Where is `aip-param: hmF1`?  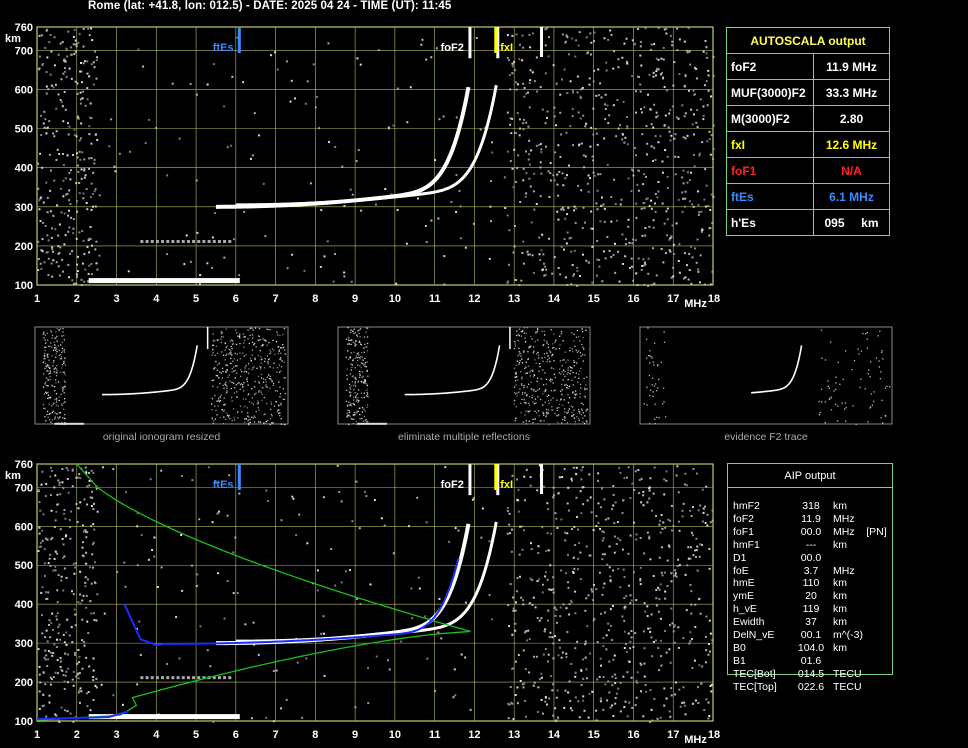 aip-param: hmF1 is located at coordinates (746, 544).